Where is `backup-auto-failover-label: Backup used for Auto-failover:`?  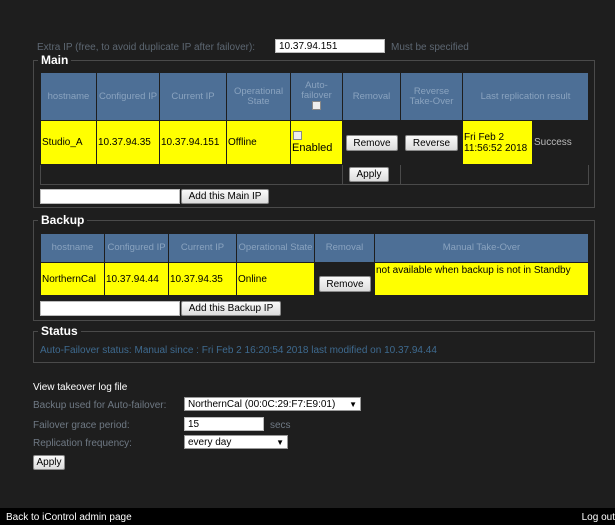 backup-auto-failover-label: Backup used for Auto-failover: is located at coordinates (100, 405).